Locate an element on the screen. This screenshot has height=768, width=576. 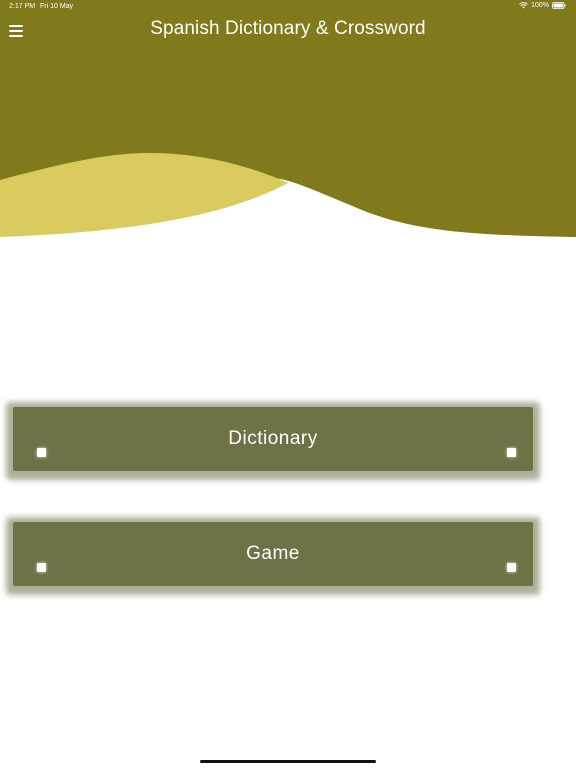
status-time: 2:17 PM is located at coordinates (22, 6).